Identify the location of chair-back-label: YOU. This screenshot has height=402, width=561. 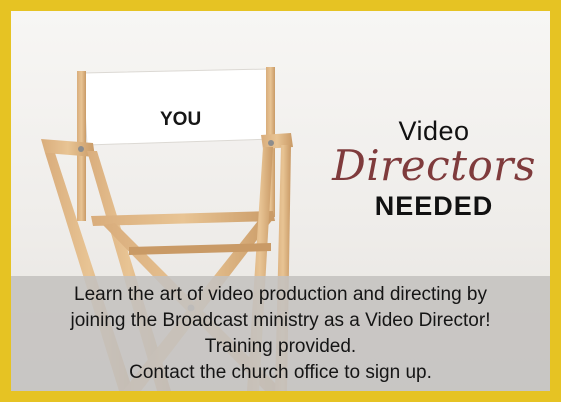
(181, 119).